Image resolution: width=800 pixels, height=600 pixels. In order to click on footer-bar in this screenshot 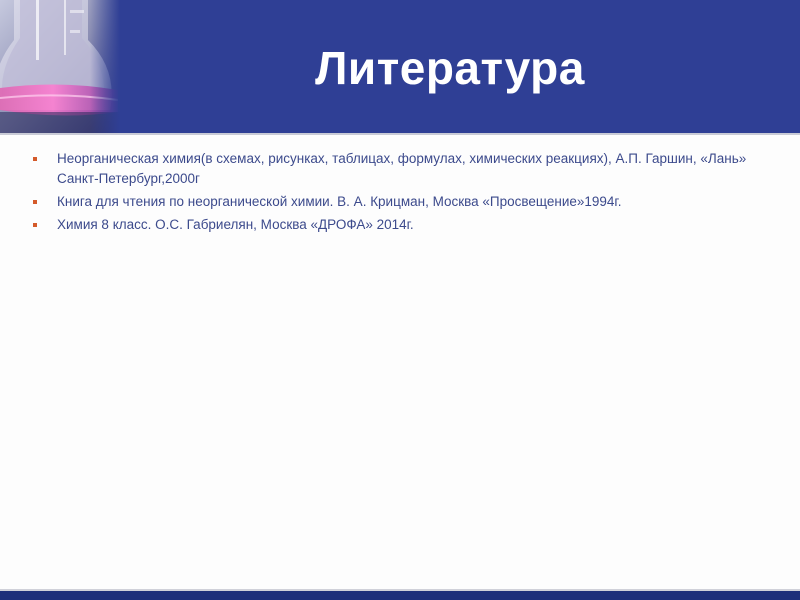, I will do `click(400, 595)`.